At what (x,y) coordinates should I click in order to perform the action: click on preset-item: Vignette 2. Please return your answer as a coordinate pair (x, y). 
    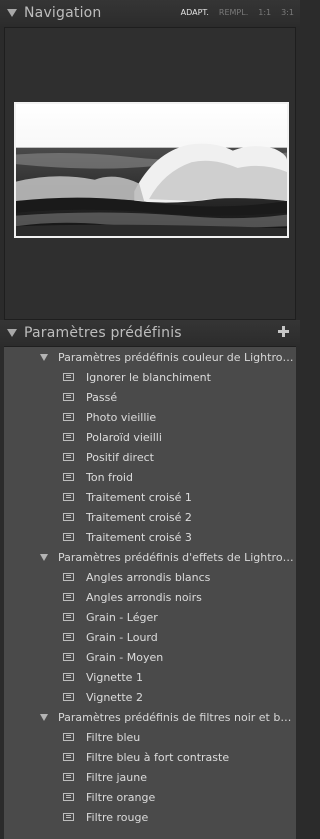
    Looking at the image, I should click on (150, 697).